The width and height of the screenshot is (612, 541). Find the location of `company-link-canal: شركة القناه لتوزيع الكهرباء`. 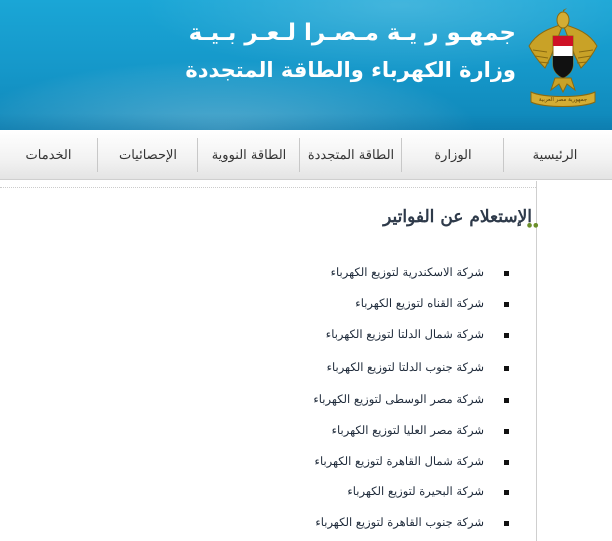

company-link-canal: شركة القناه لتوزيع الكهرباء is located at coordinates (432, 306).